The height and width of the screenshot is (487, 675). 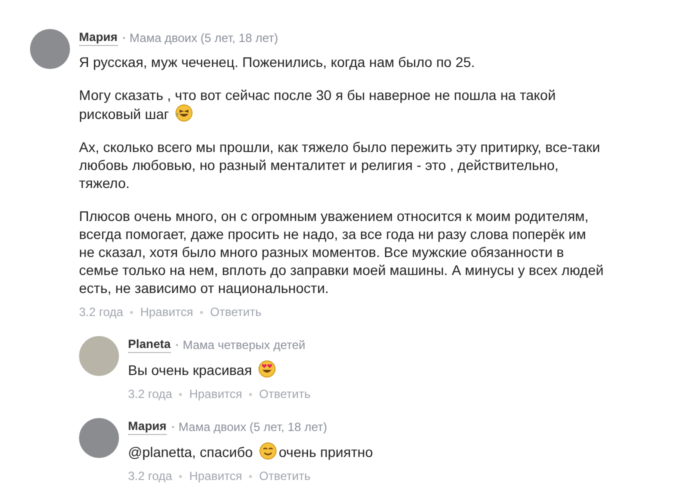 I want to click on comment-text: Вы очень красивая, so click(x=219, y=369).